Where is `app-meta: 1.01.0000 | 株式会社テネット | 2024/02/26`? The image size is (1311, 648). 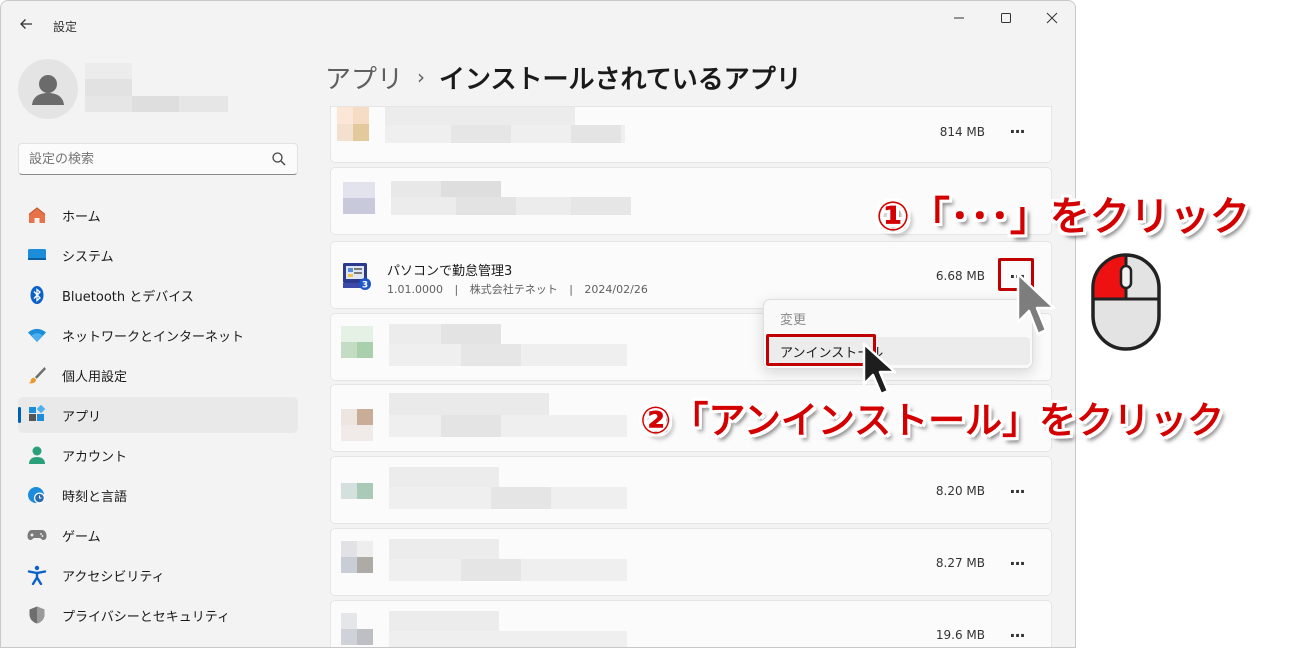 app-meta: 1.01.0000 | 株式会社テネット | 2024/02/26 is located at coordinates (517, 289).